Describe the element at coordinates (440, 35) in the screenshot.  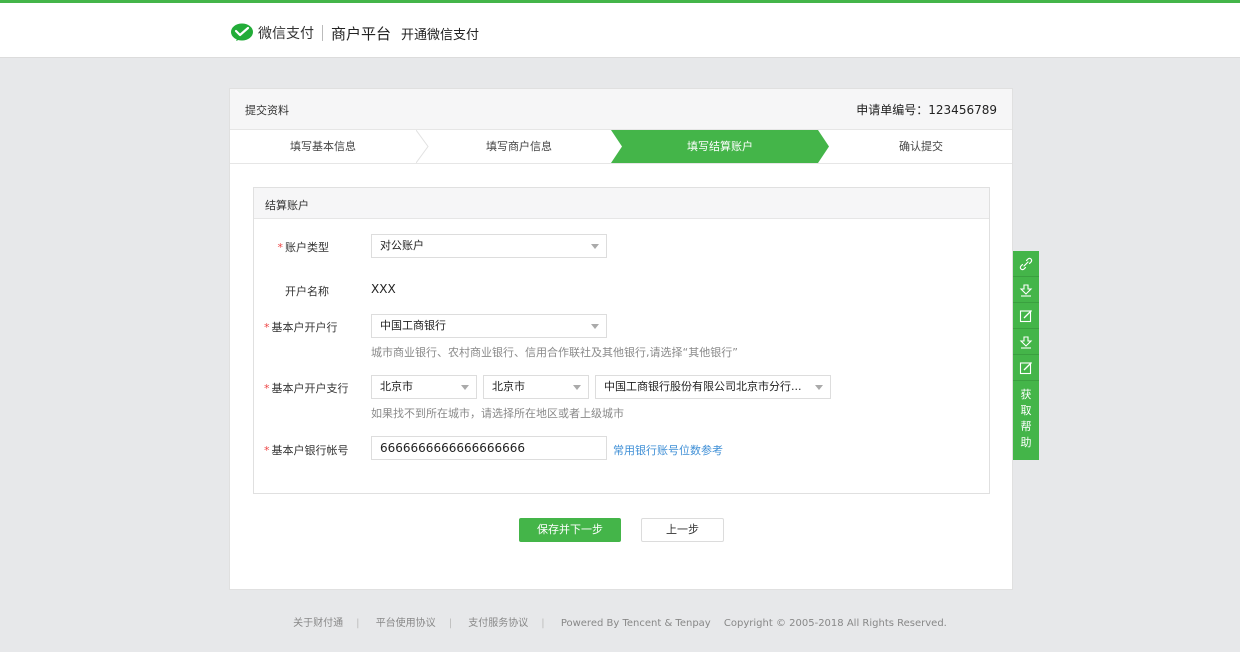
I see `page-title: 开通微信支付` at that location.